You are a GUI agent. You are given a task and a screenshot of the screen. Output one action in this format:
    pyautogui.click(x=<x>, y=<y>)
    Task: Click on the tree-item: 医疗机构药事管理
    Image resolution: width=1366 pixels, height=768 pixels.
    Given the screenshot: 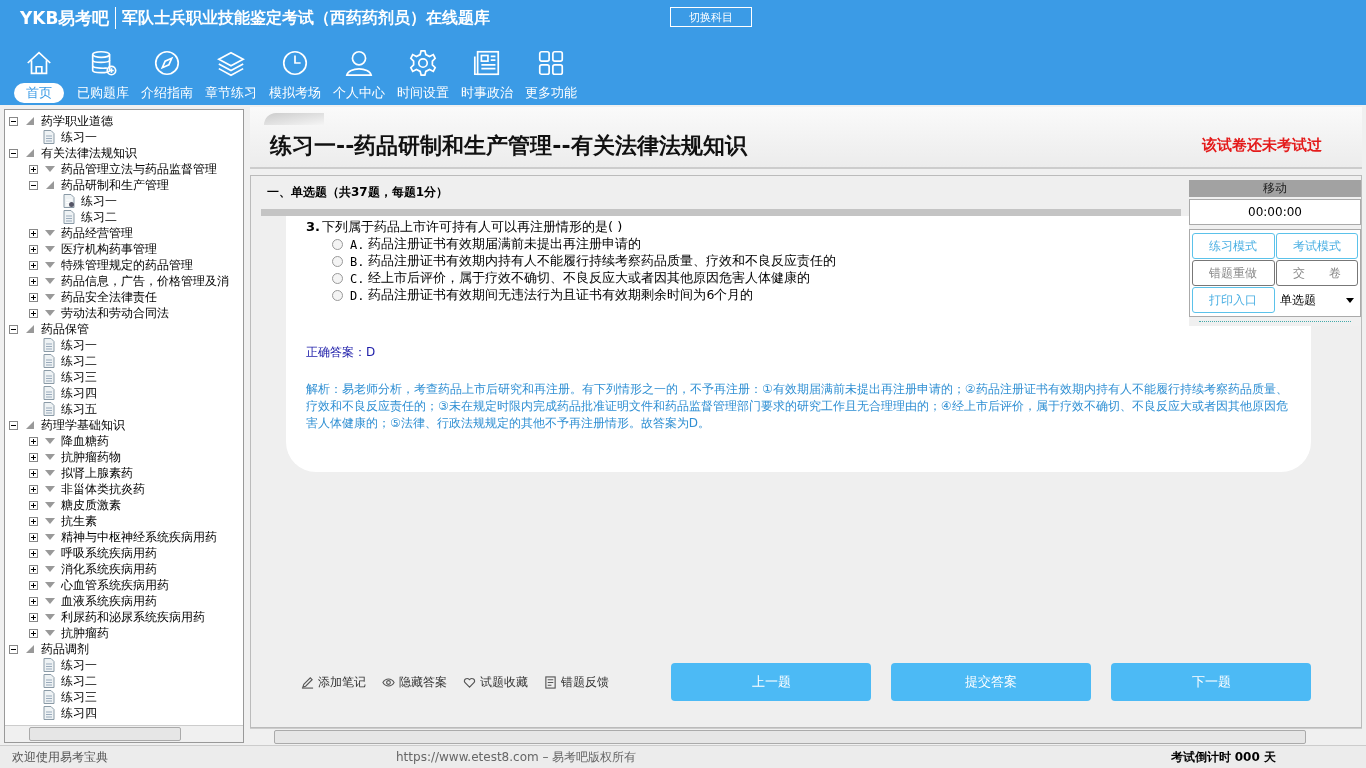 What is the action you would take?
    pyautogui.click(x=109, y=249)
    